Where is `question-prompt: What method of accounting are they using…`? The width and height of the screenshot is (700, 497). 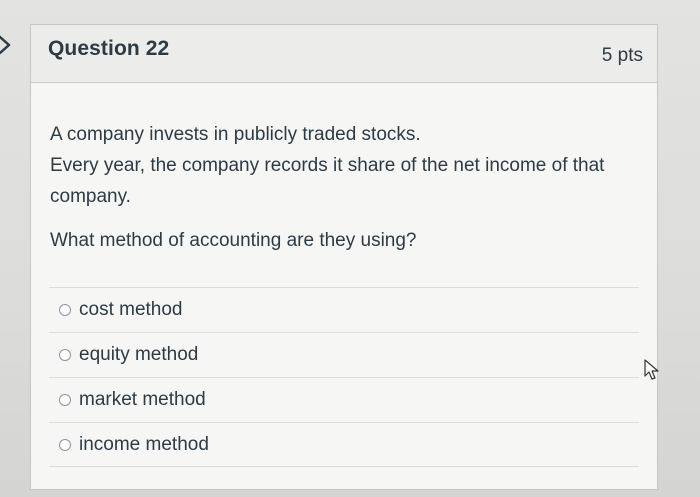 question-prompt: What method of accounting are they using… is located at coordinates (233, 240).